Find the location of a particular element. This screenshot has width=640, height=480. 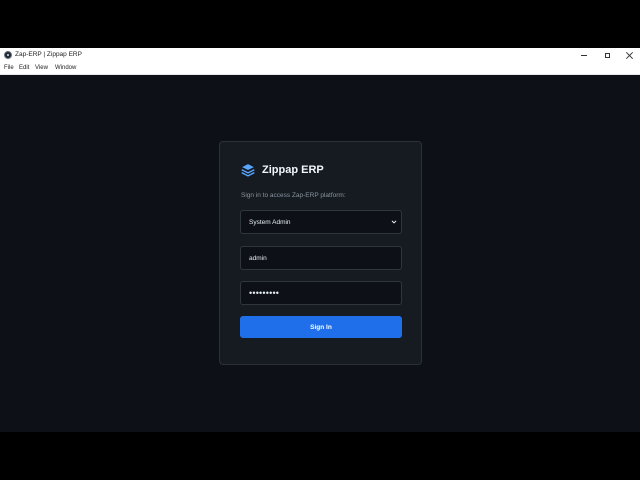

menu-edit: Edit is located at coordinates (24, 68).